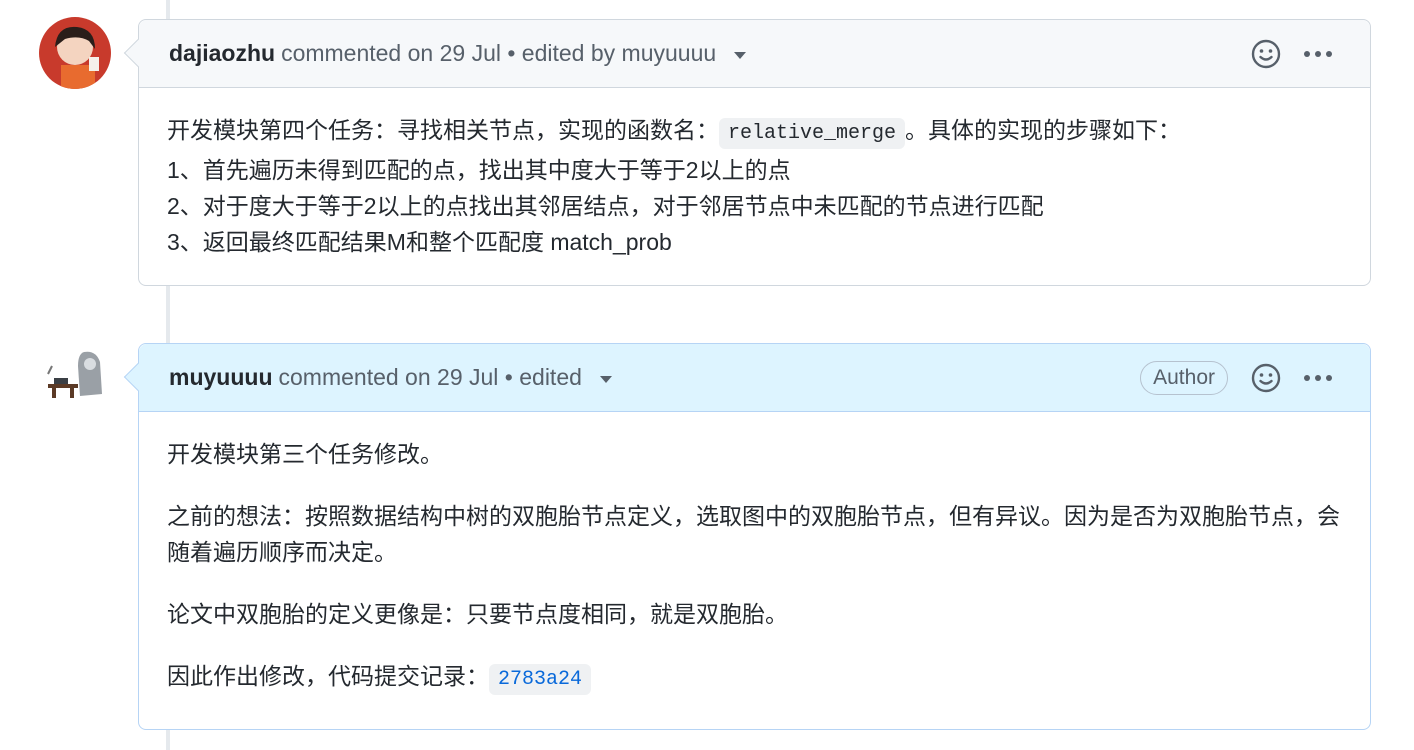 This screenshot has height=750, width=1414. What do you see at coordinates (498, 53) in the screenshot?
I see `comment-meta: commented on 29 Jul • edited by muyuuuu` at bounding box center [498, 53].